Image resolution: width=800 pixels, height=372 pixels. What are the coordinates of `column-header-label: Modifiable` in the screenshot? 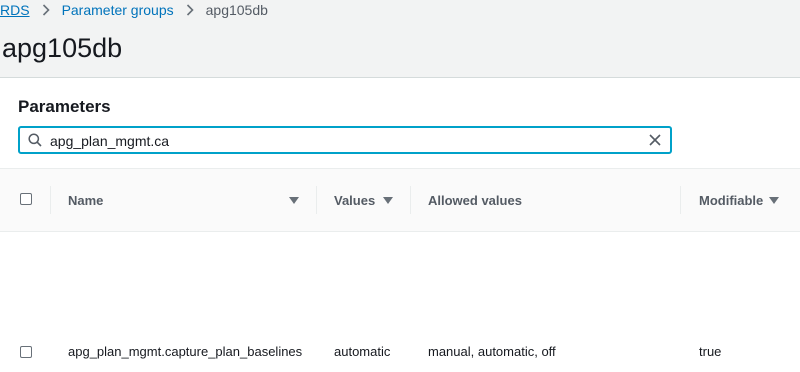 It's located at (731, 200).